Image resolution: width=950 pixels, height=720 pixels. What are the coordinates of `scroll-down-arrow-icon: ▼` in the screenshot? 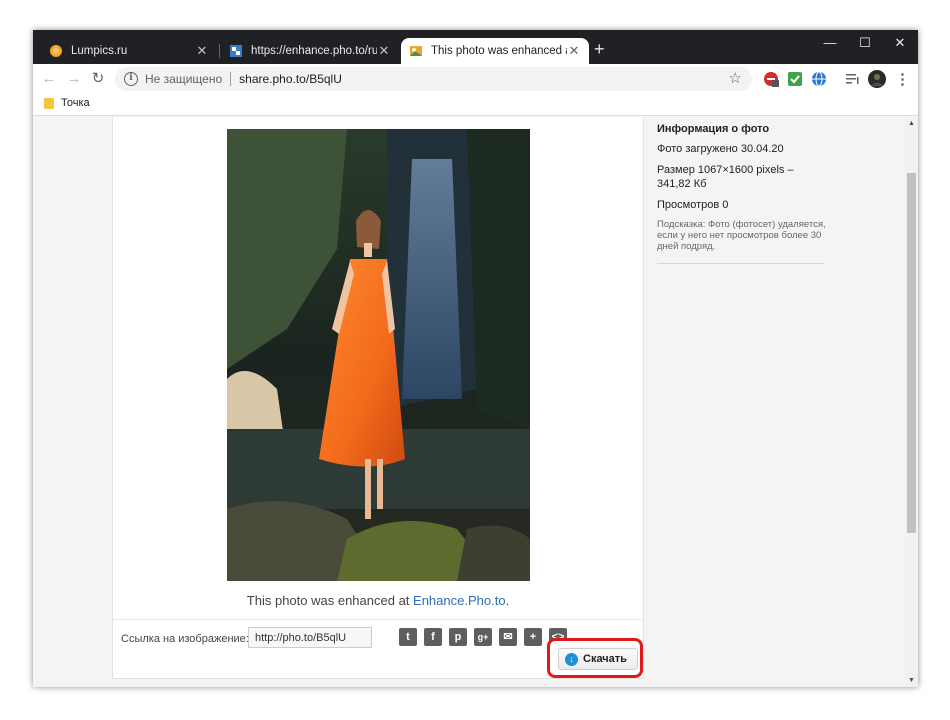 It's located at (911, 680).